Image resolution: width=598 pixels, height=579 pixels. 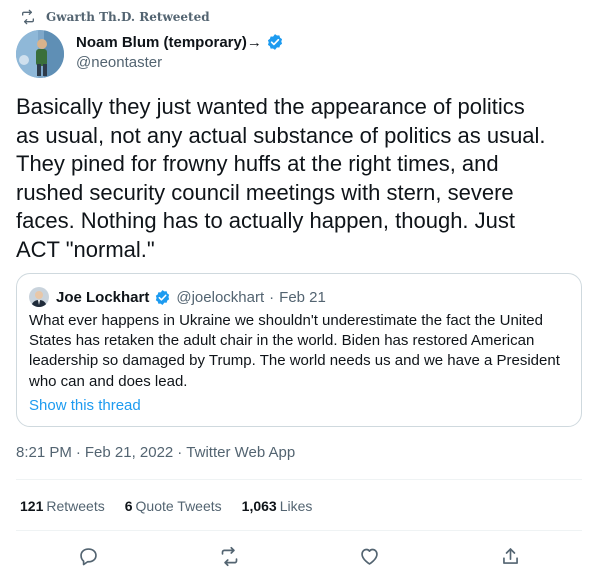 I want to click on author-name: Noam Blum (temporary)→, so click(x=169, y=42).